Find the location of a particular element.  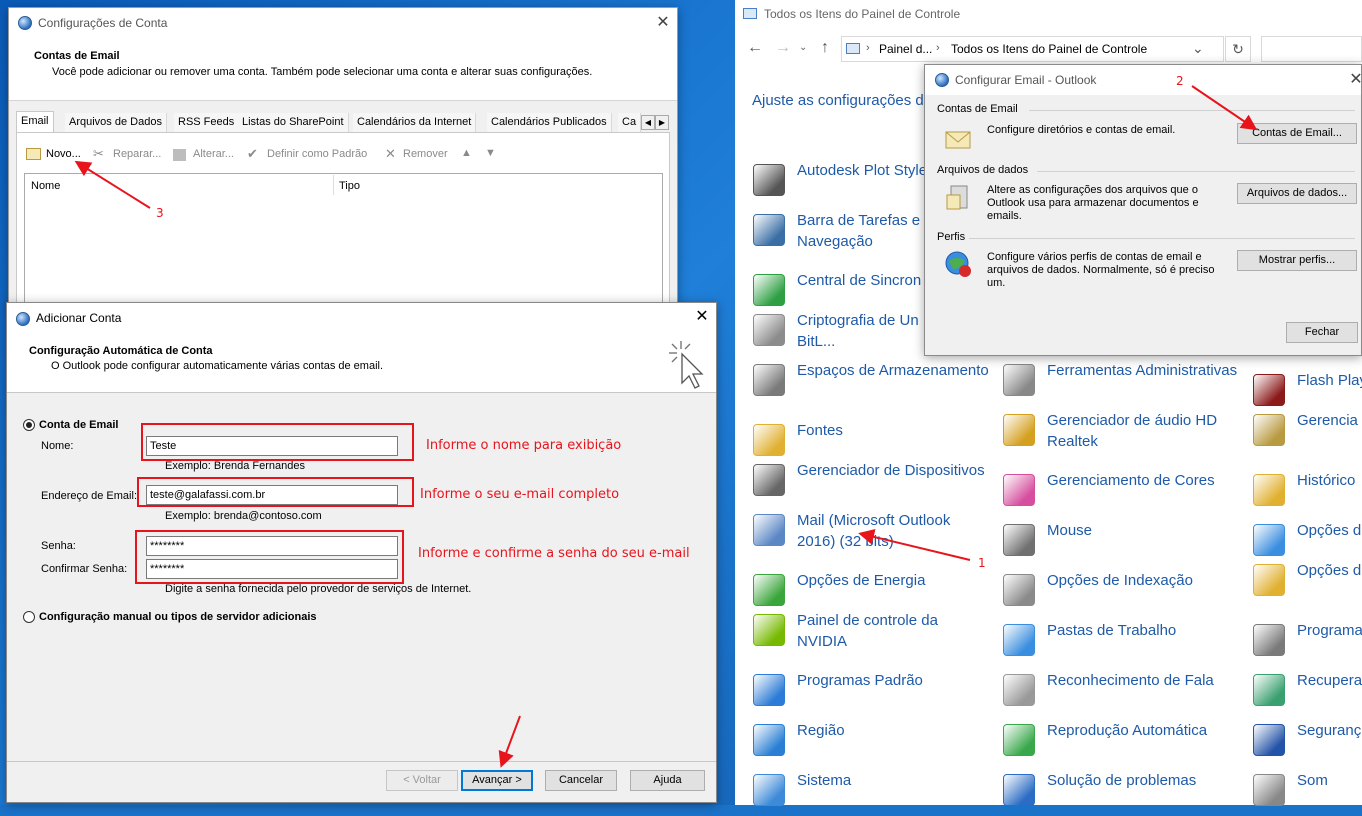

arrow-to-new-button is located at coordinates (112, 184).